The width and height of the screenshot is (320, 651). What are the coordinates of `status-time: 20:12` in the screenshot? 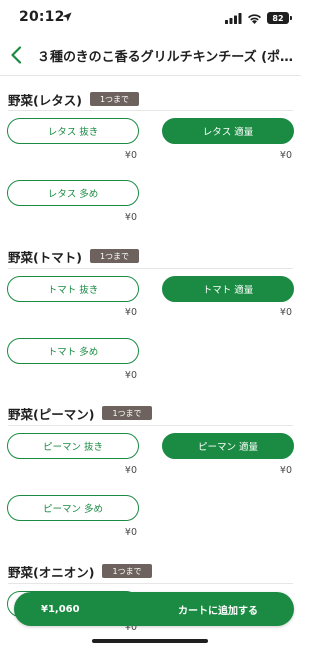 It's located at (42, 17).